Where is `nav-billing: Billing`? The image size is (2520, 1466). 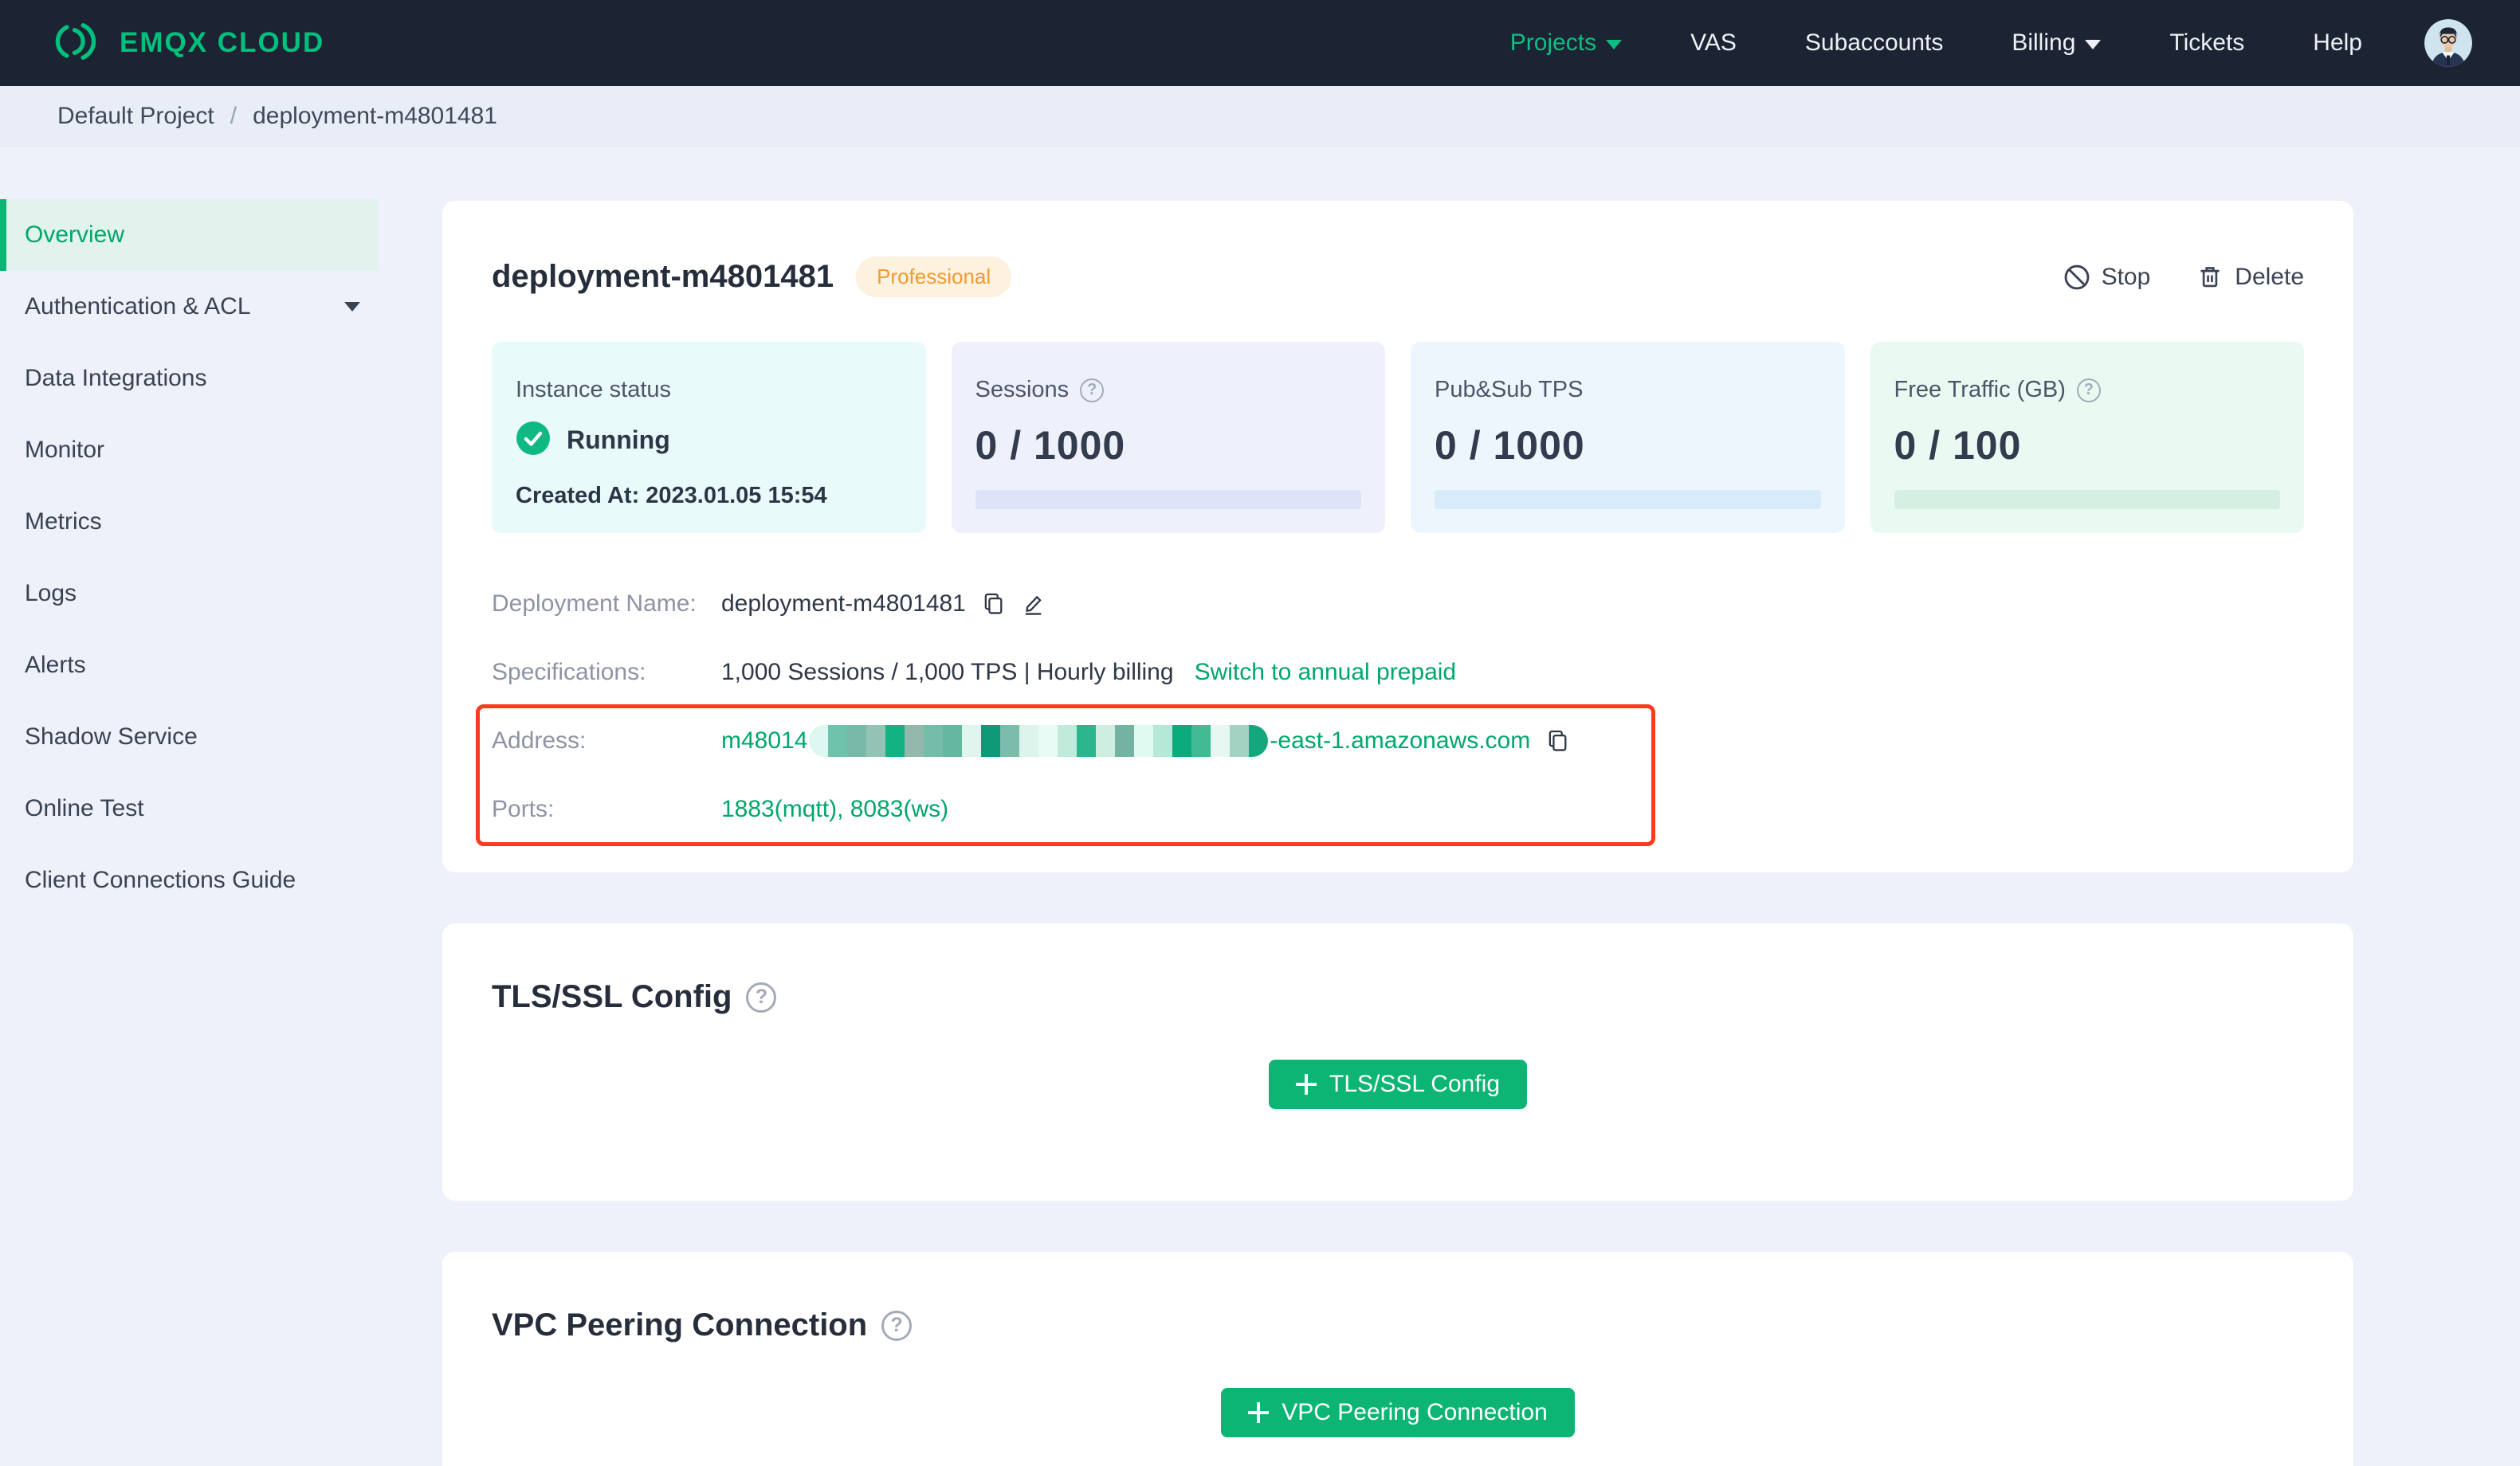 nav-billing: Billing is located at coordinates (2057, 43).